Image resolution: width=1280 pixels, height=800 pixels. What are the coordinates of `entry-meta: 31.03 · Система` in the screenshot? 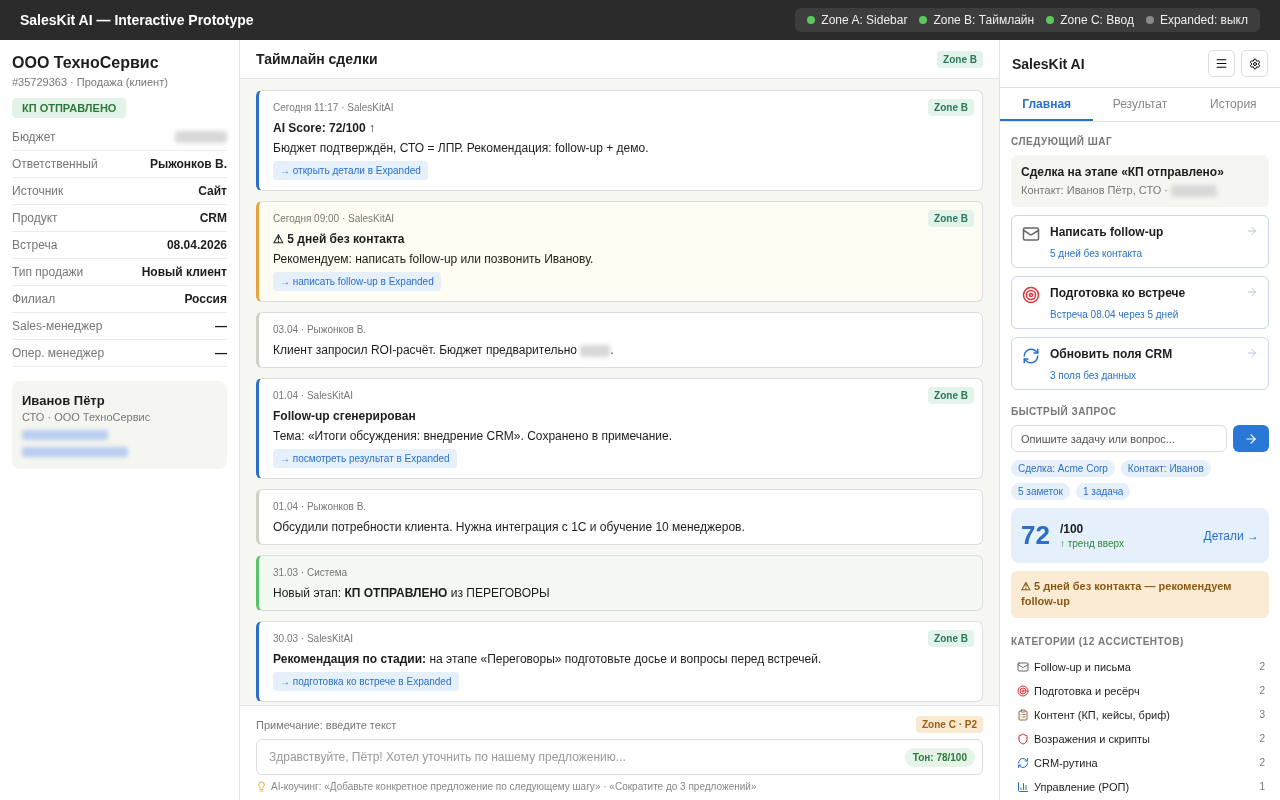 It's located at (310, 572).